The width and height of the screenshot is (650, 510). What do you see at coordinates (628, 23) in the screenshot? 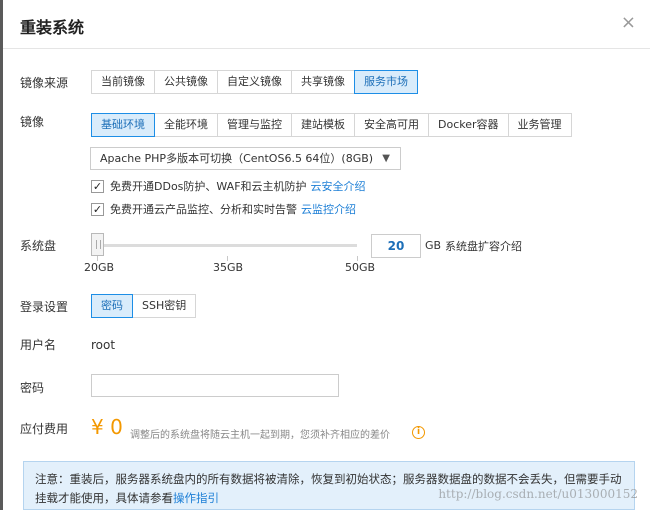
I see `close-icon: ×` at bounding box center [628, 23].